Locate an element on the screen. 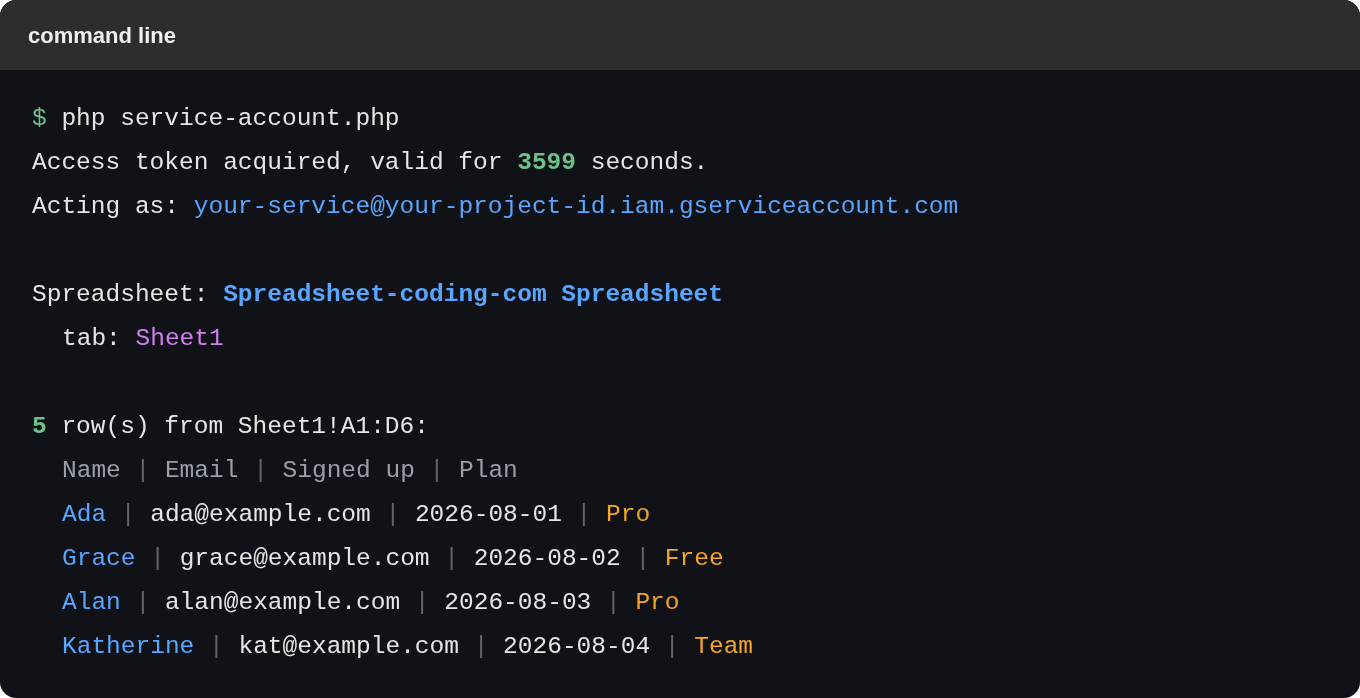  terminal-line: 5 row(s) from Sheet1!A1:D6: is located at coordinates (230, 427).